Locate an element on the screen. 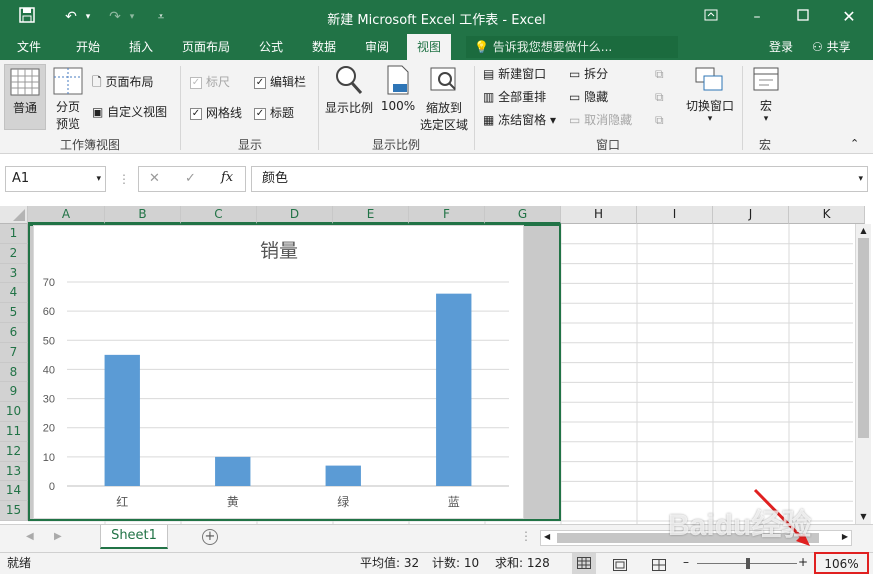 The image size is (873, 580). new-window-button: ▤ 新建窗口 is located at coordinates (514, 74).